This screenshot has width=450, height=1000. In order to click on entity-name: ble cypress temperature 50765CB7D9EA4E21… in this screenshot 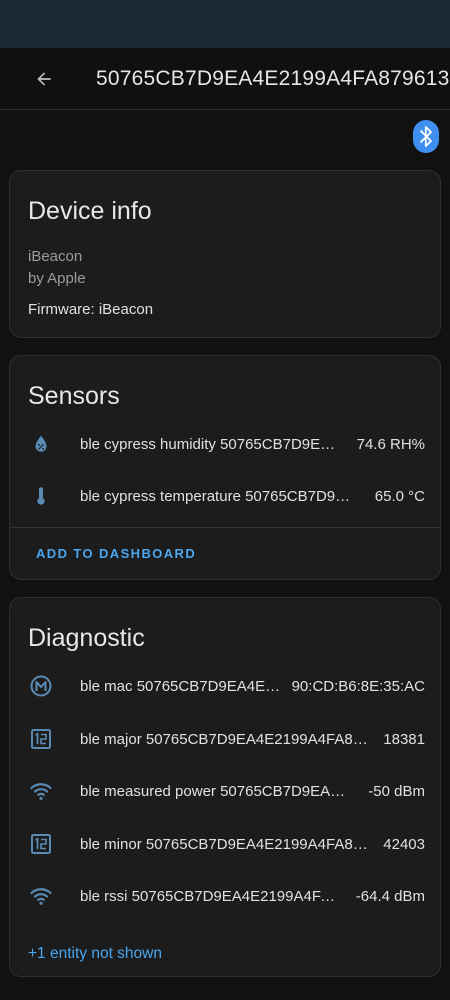, I will do `click(219, 496)`.